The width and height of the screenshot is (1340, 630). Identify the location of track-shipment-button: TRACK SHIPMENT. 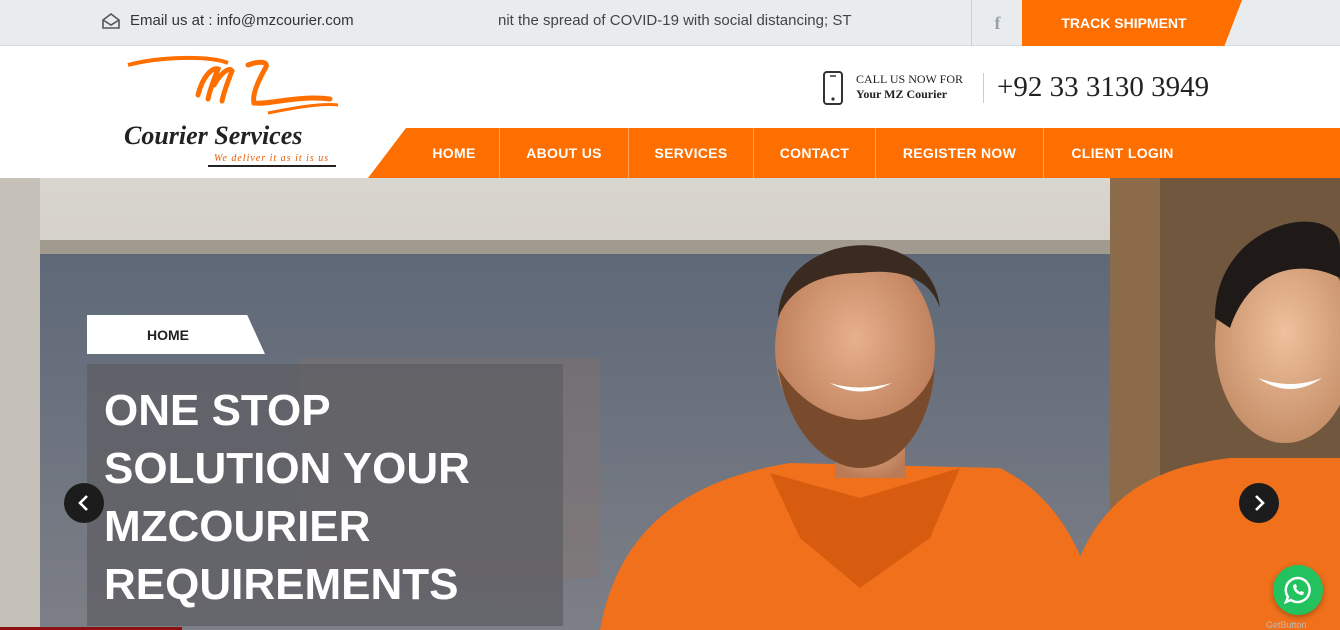
(1132, 23).